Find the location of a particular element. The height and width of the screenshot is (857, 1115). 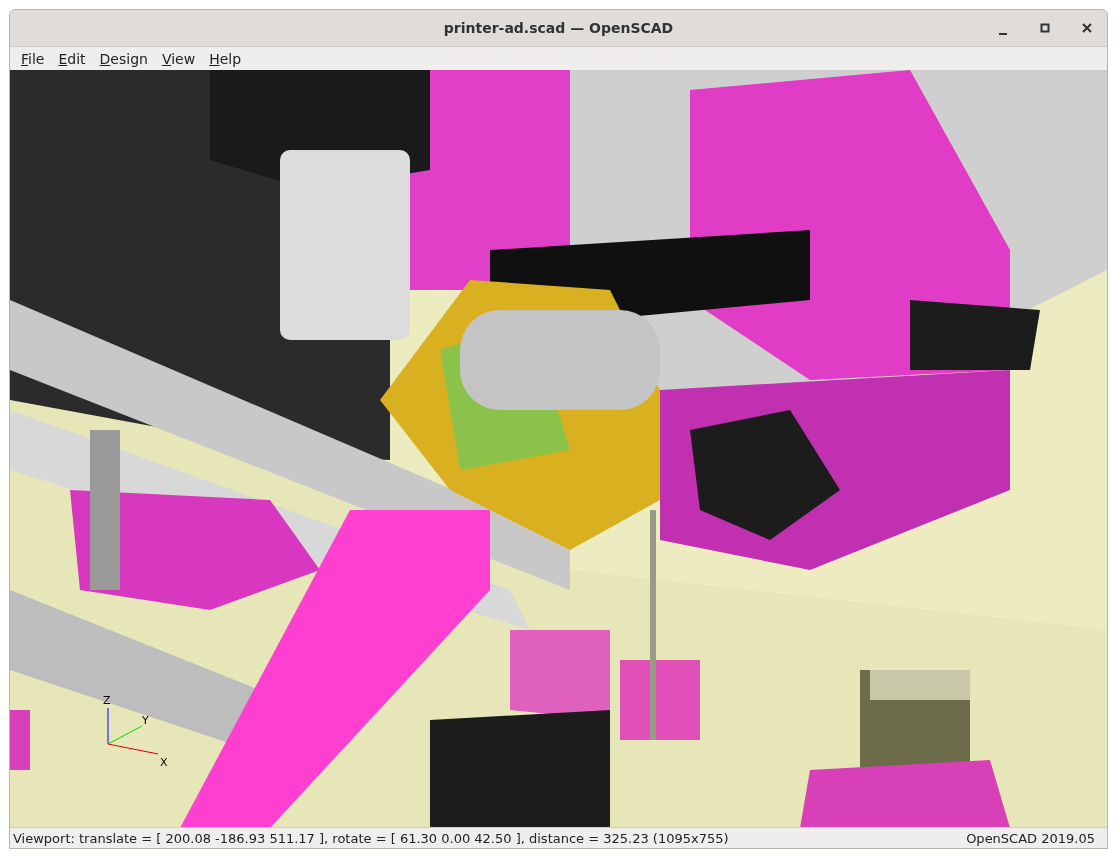

axes-indicator-drawing: Z Y X is located at coordinates (140, 735).